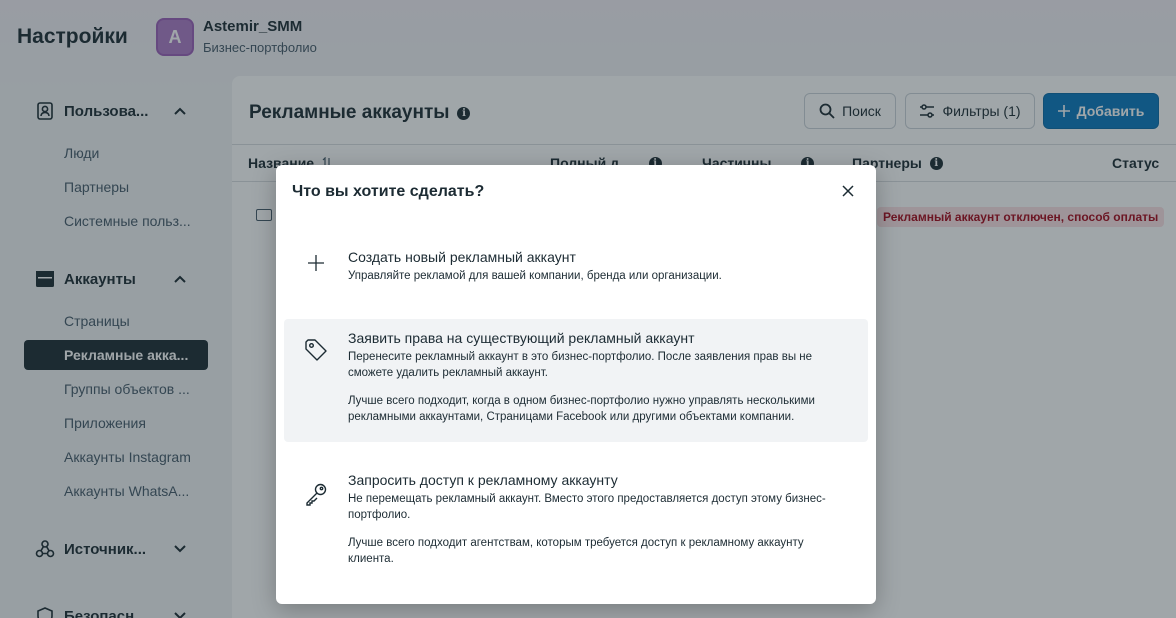  What do you see at coordinates (483, 480) in the screenshot?
I see `option-title: Запросить доступ к рекламному аккаунту` at bounding box center [483, 480].